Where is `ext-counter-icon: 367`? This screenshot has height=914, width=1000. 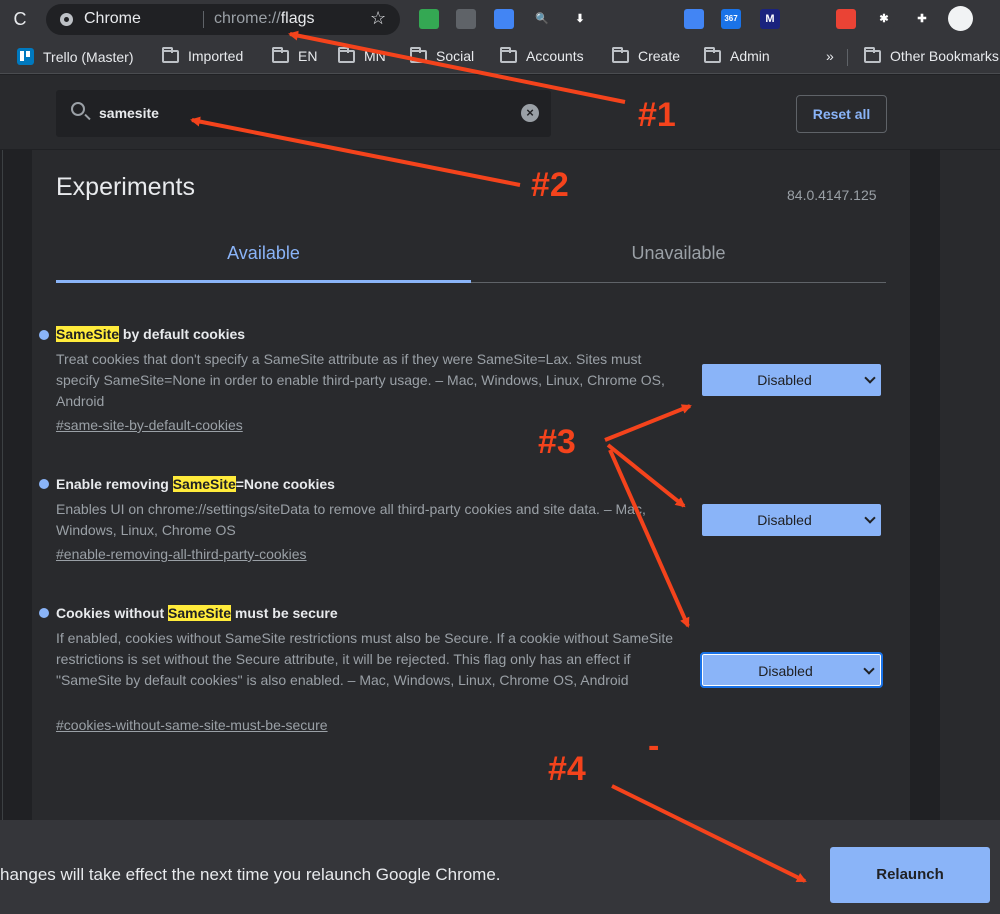 ext-counter-icon: 367 is located at coordinates (731, 19).